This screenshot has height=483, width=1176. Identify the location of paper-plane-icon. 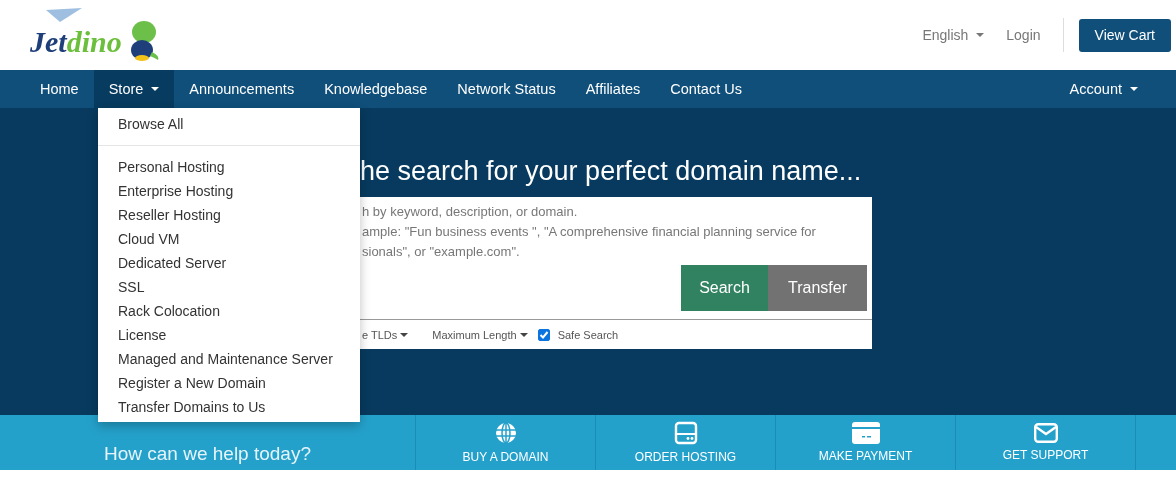
(64, 15).